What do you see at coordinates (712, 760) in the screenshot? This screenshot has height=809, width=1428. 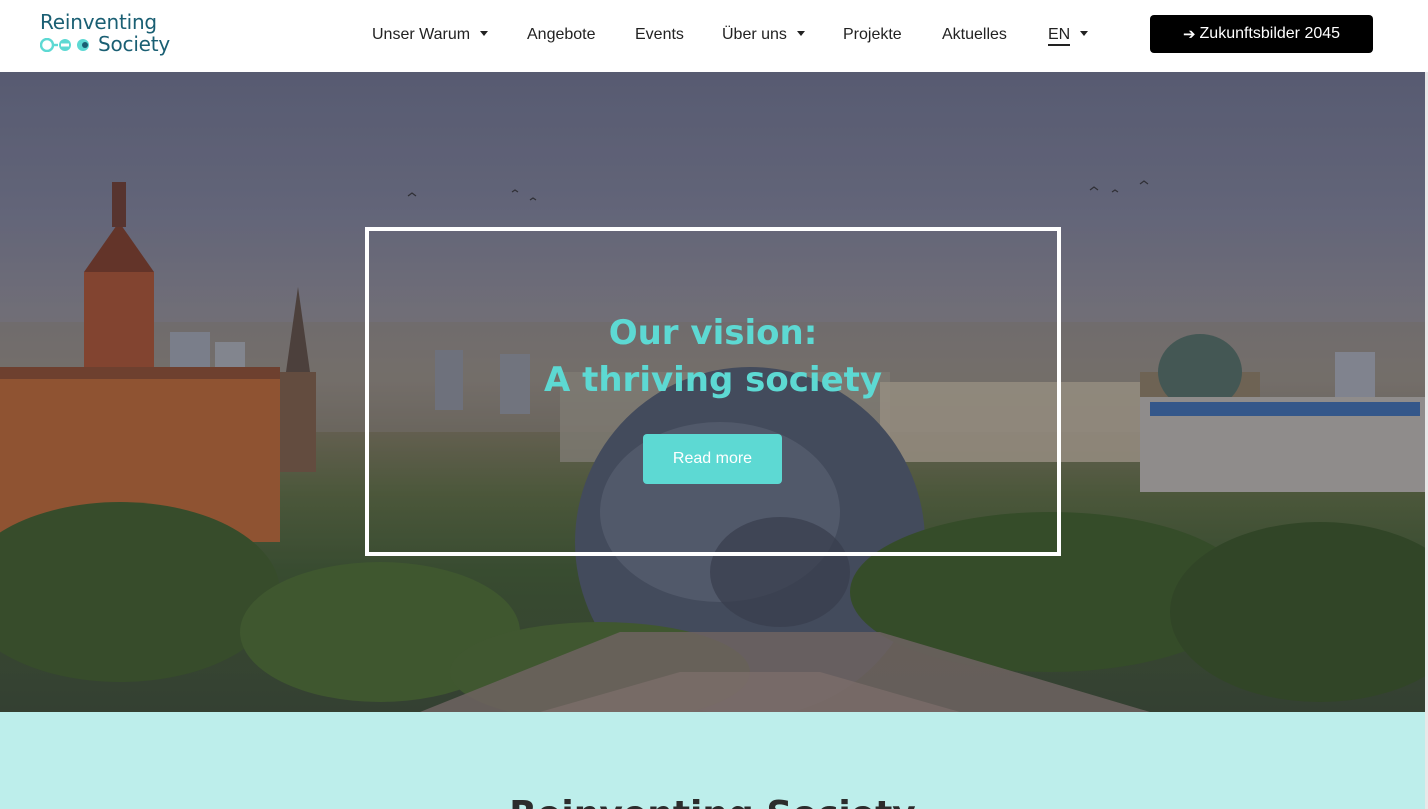 I see `intro-section: Reinventing Society` at bounding box center [712, 760].